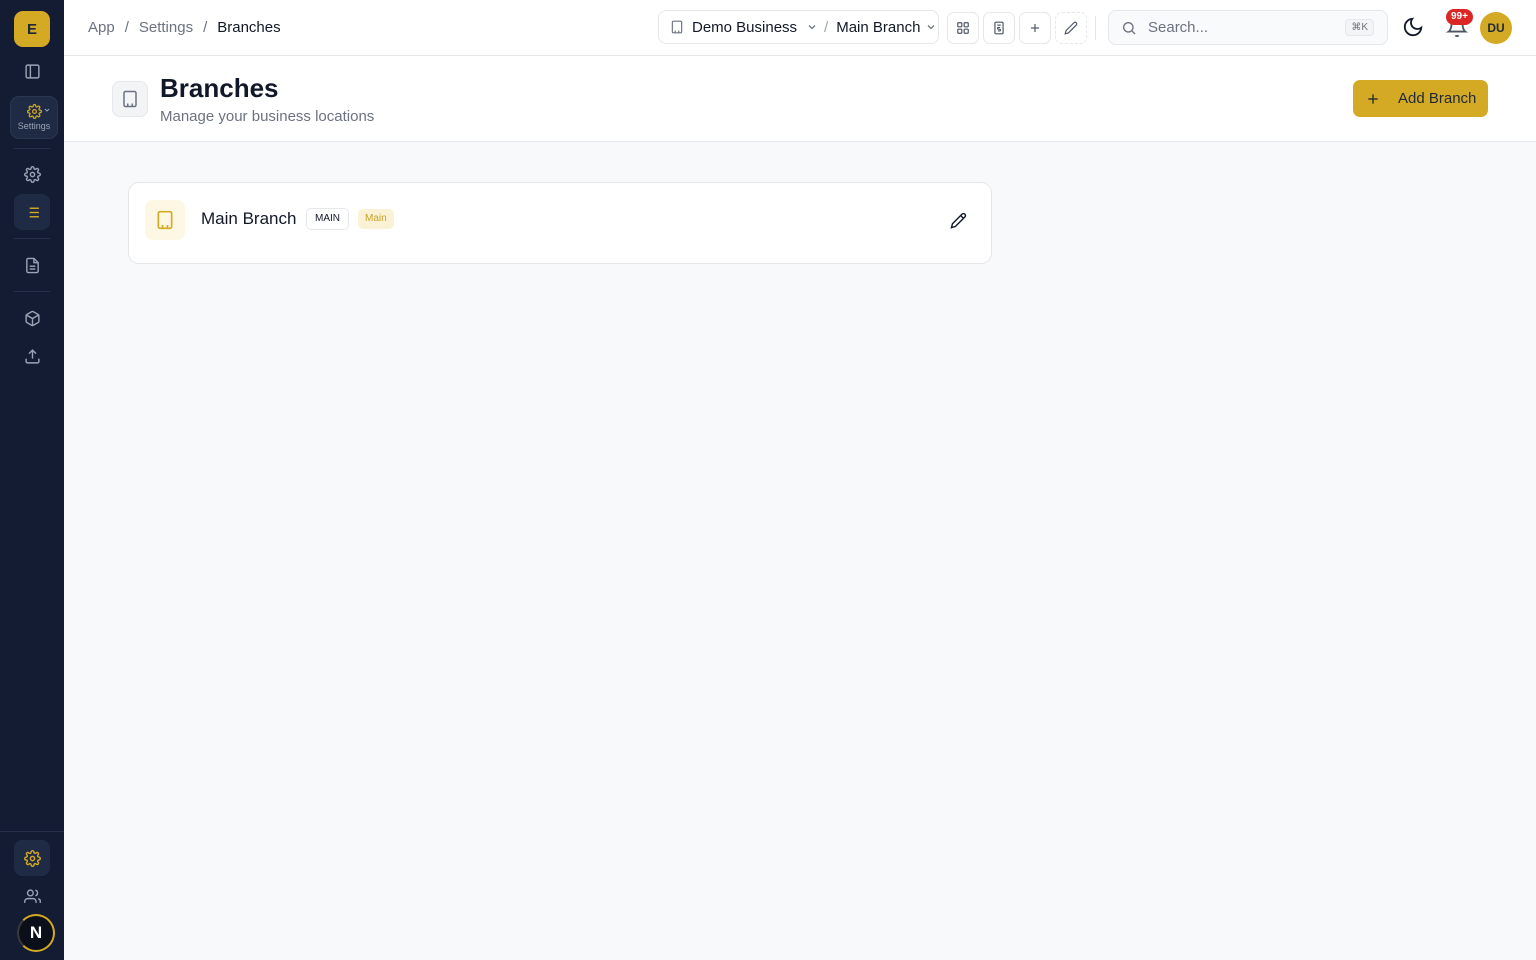 This screenshot has width=1536, height=960. I want to click on branch-code-badge: MAIN, so click(327, 219).